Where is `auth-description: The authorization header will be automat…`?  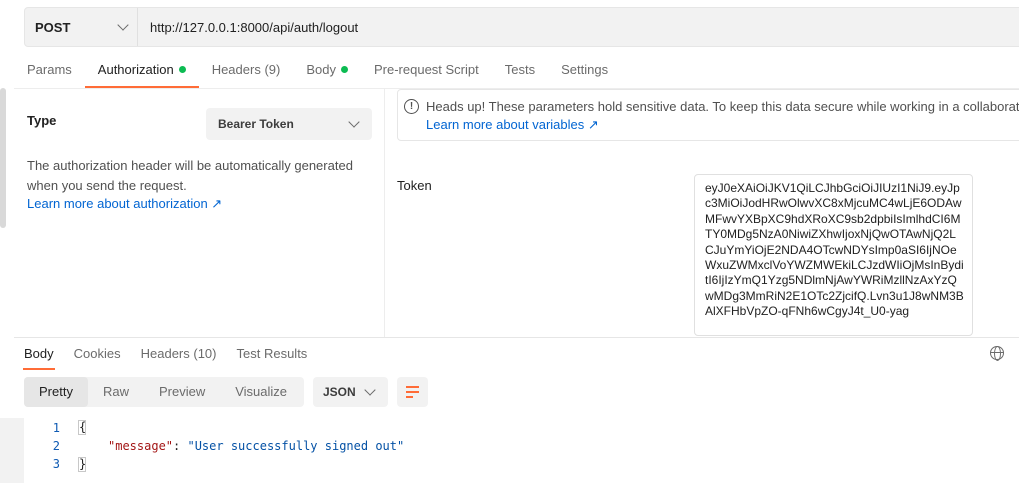 auth-description: The authorization header will be automat… is located at coordinates (190, 175).